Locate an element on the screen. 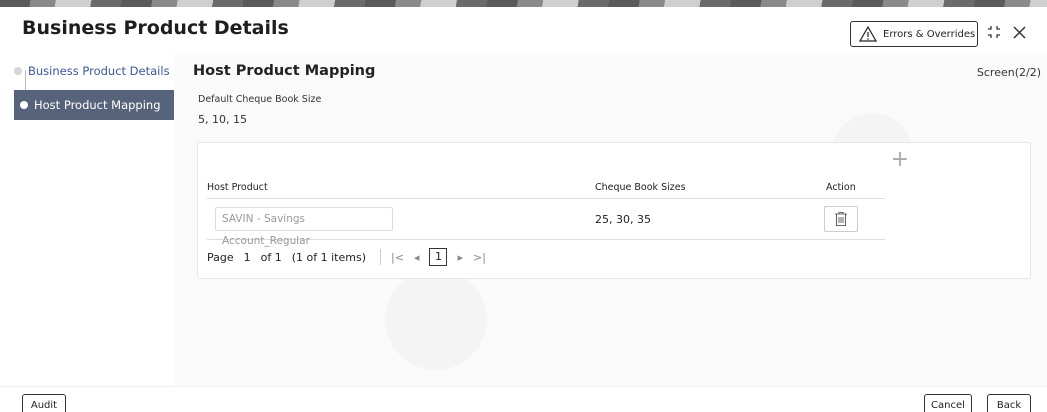 The height and width of the screenshot is (412, 1047). host-product-field: SAVIN - Savings Account_Regular is located at coordinates (304, 227).